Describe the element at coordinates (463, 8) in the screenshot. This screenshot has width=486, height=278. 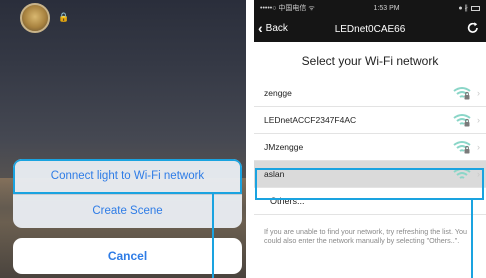
I see `status-right-icons: ● ∦` at that location.